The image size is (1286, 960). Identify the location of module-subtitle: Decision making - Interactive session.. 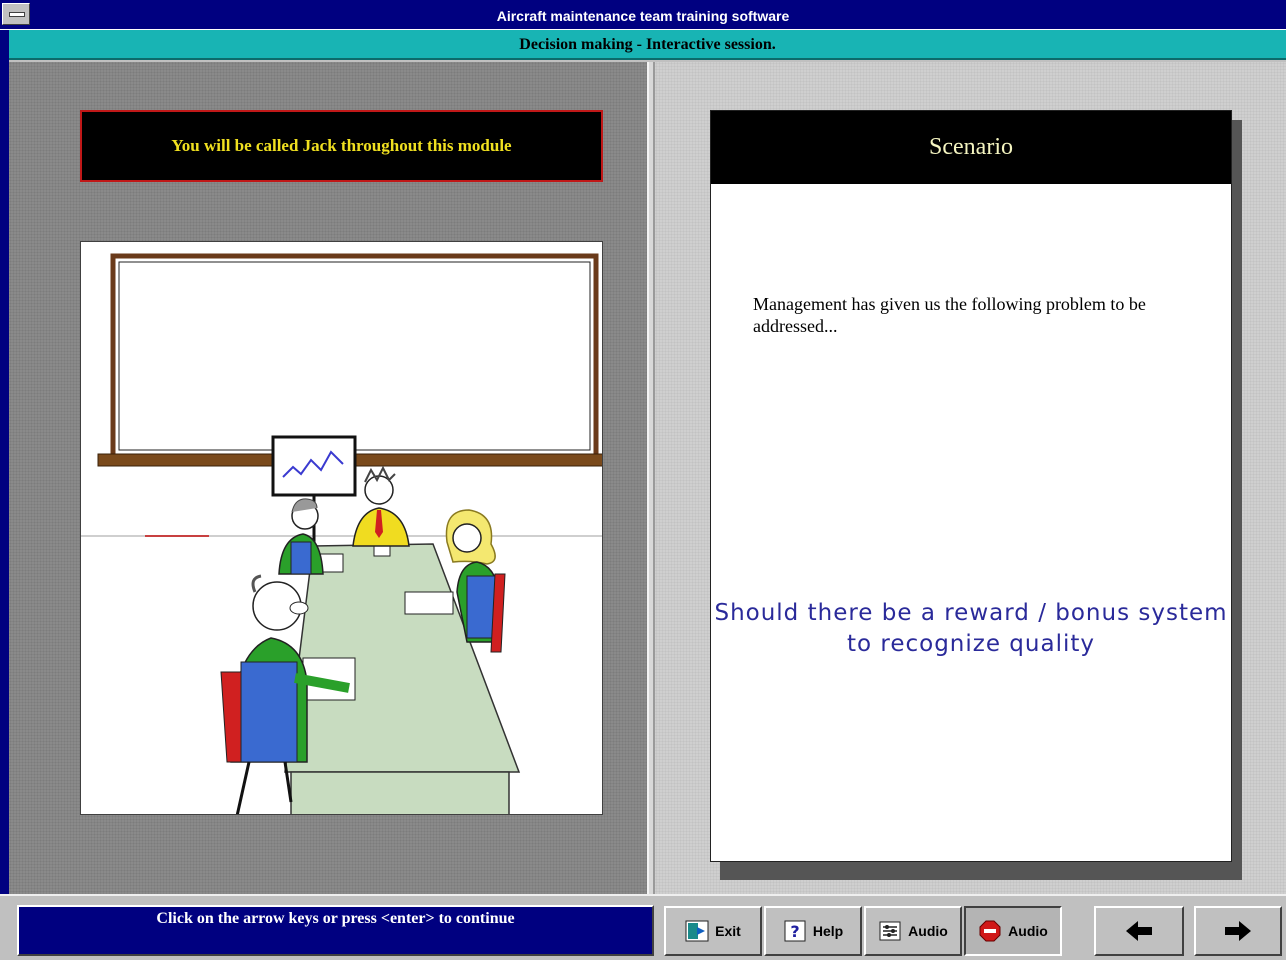
(647, 44).